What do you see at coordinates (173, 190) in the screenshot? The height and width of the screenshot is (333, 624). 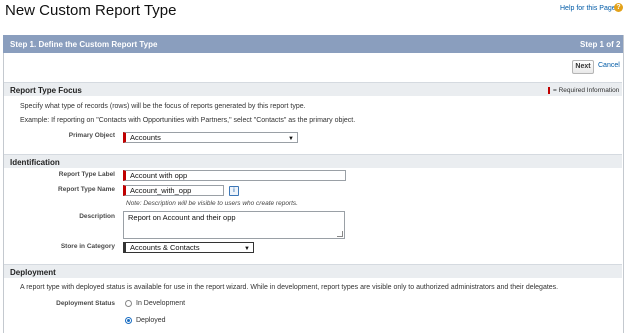 I see `report-type-name-input: Account_with_opp` at bounding box center [173, 190].